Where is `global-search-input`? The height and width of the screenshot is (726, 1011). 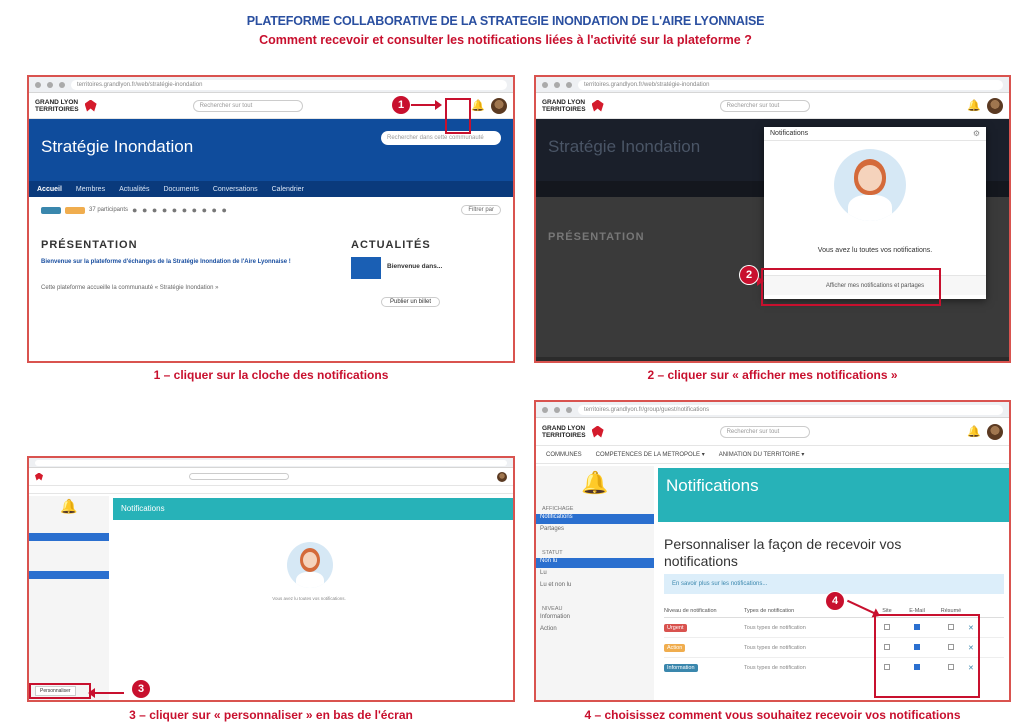
global-search-input is located at coordinates (239, 476).